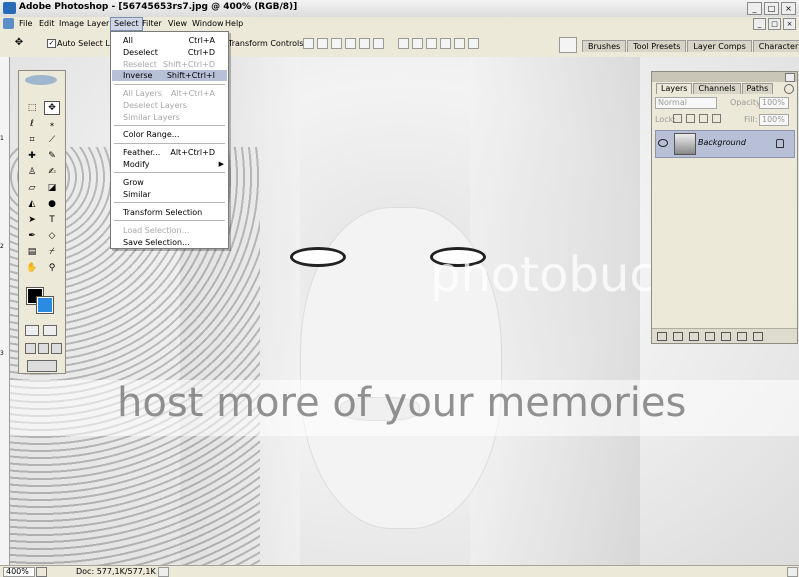  What do you see at coordinates (169, 164) in the screenshot?
I see `menu-item-modify: Modify ▶` at bounding box center [169, 164].